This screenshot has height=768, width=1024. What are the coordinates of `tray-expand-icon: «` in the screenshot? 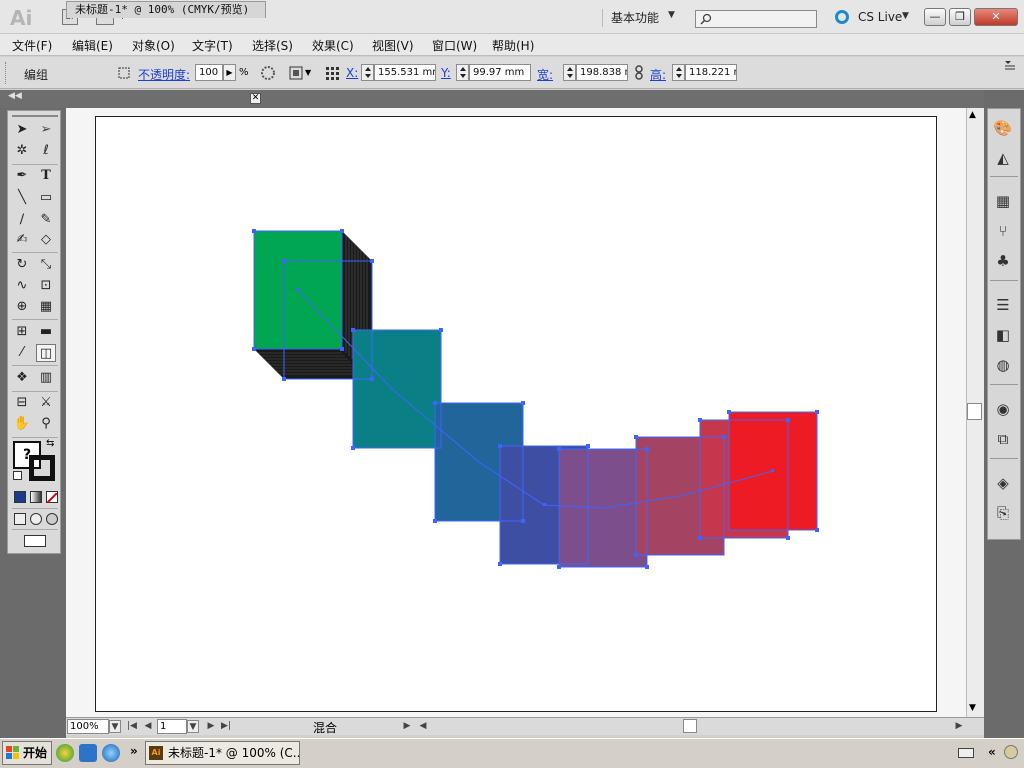 It's located at (992, 752).